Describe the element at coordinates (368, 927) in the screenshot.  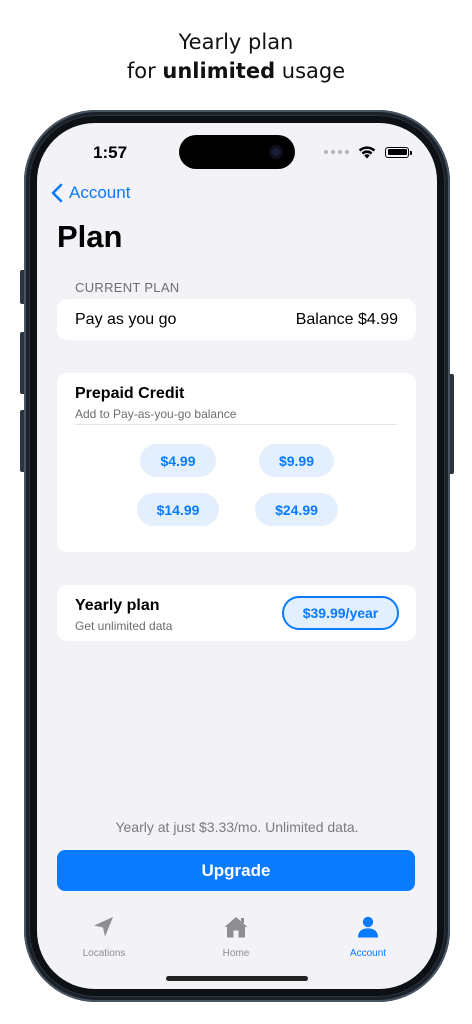
I see `person-icon` at that location.